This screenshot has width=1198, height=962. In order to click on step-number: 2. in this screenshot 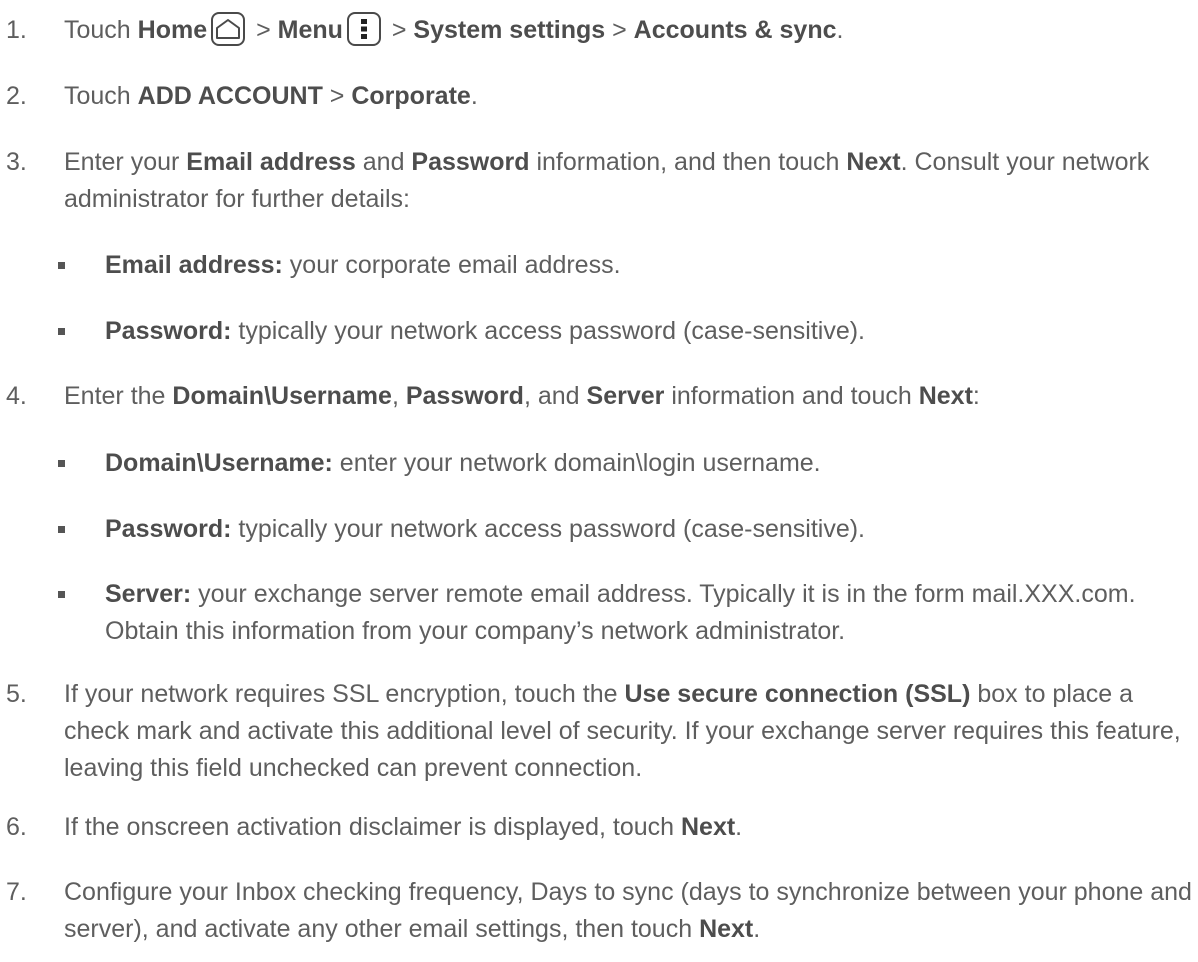, I will do `click(16, 96)`.